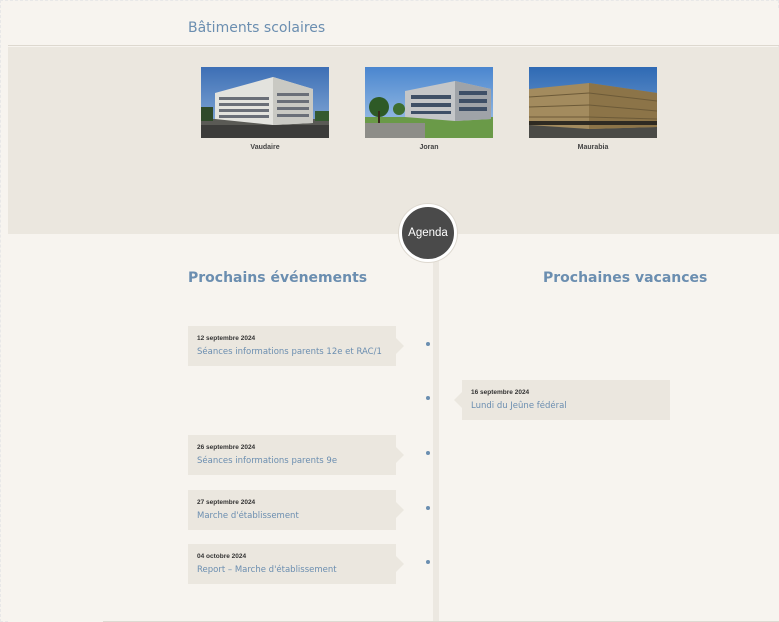  Describe the element at coordinates (265, 102) in the screenshot. I see `building-photo-vaudaire` at that location.